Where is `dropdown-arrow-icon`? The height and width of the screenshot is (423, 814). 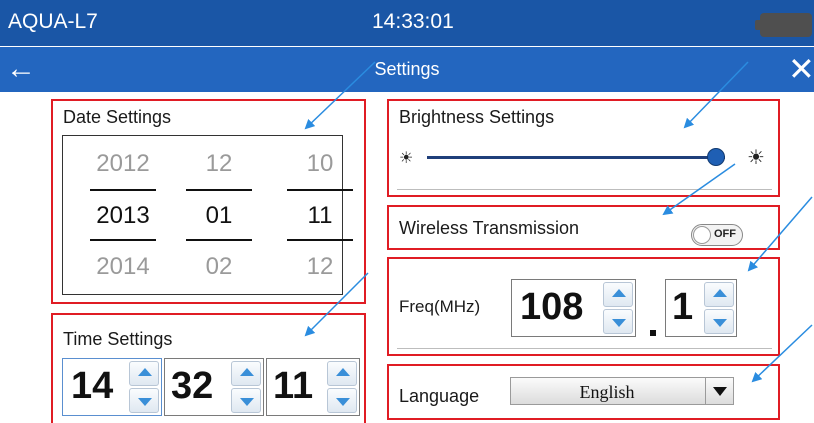 dropdown-arrow-icon is located at coordinates (719, 391).